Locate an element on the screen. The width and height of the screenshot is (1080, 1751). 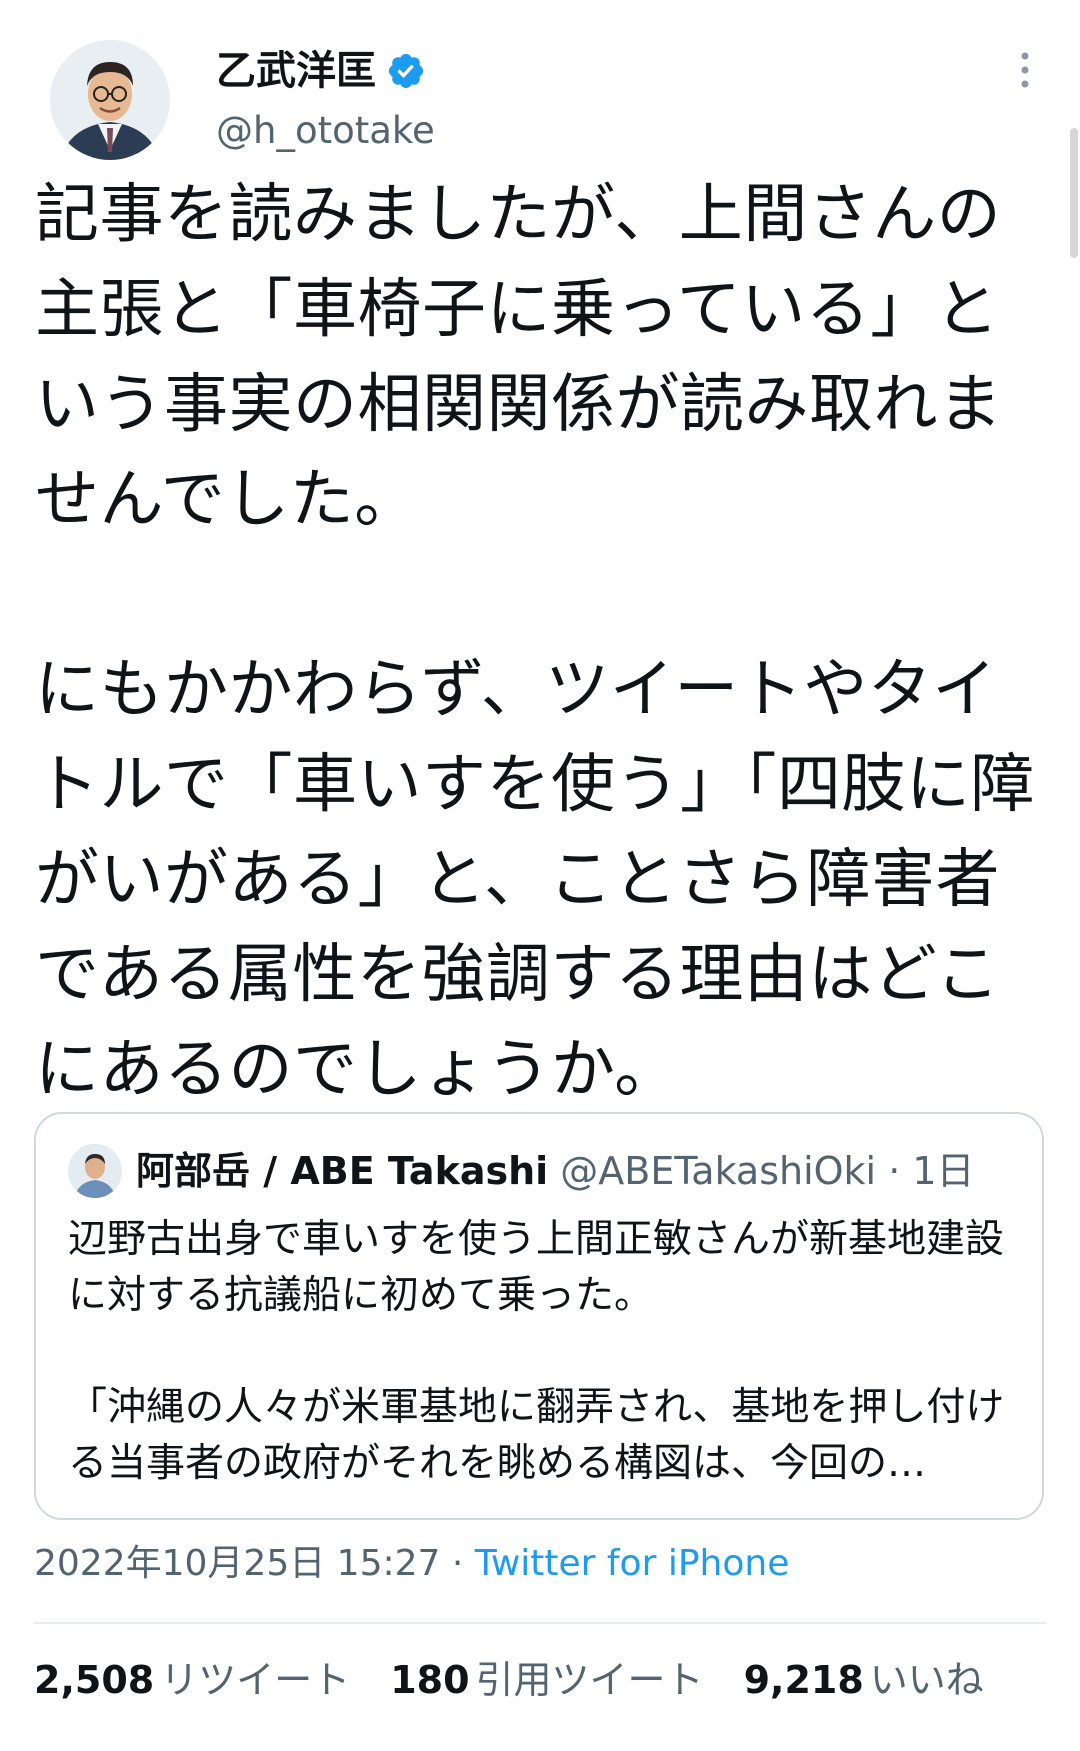
like-count: 9,218 is located at coordinates (803, 1680).